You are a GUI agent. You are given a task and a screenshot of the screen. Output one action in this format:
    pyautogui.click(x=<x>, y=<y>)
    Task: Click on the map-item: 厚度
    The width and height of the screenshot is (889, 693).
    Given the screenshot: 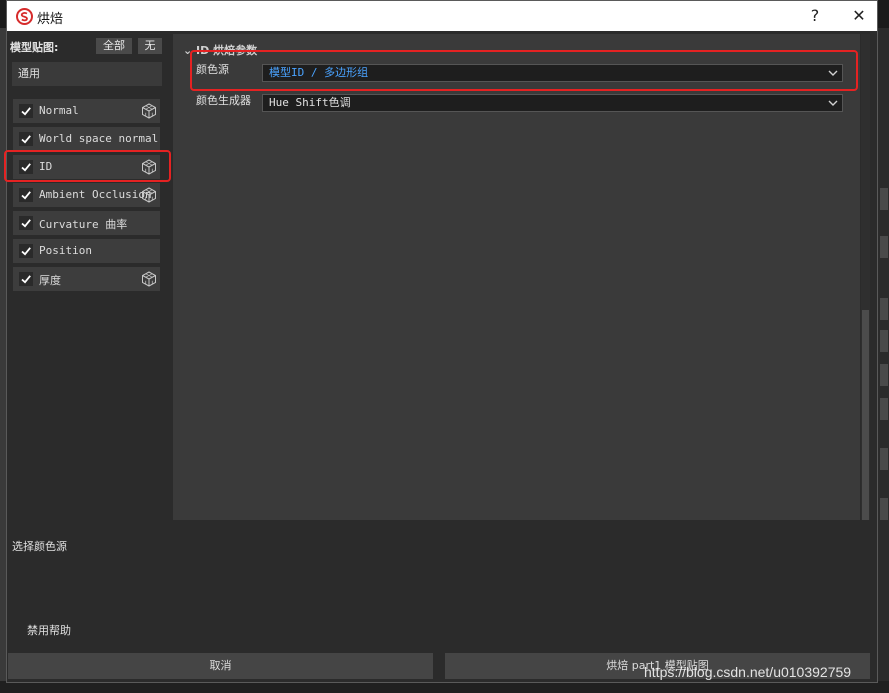 What is the action you would take?
    pyautogui.click(x=86, y=279)
    